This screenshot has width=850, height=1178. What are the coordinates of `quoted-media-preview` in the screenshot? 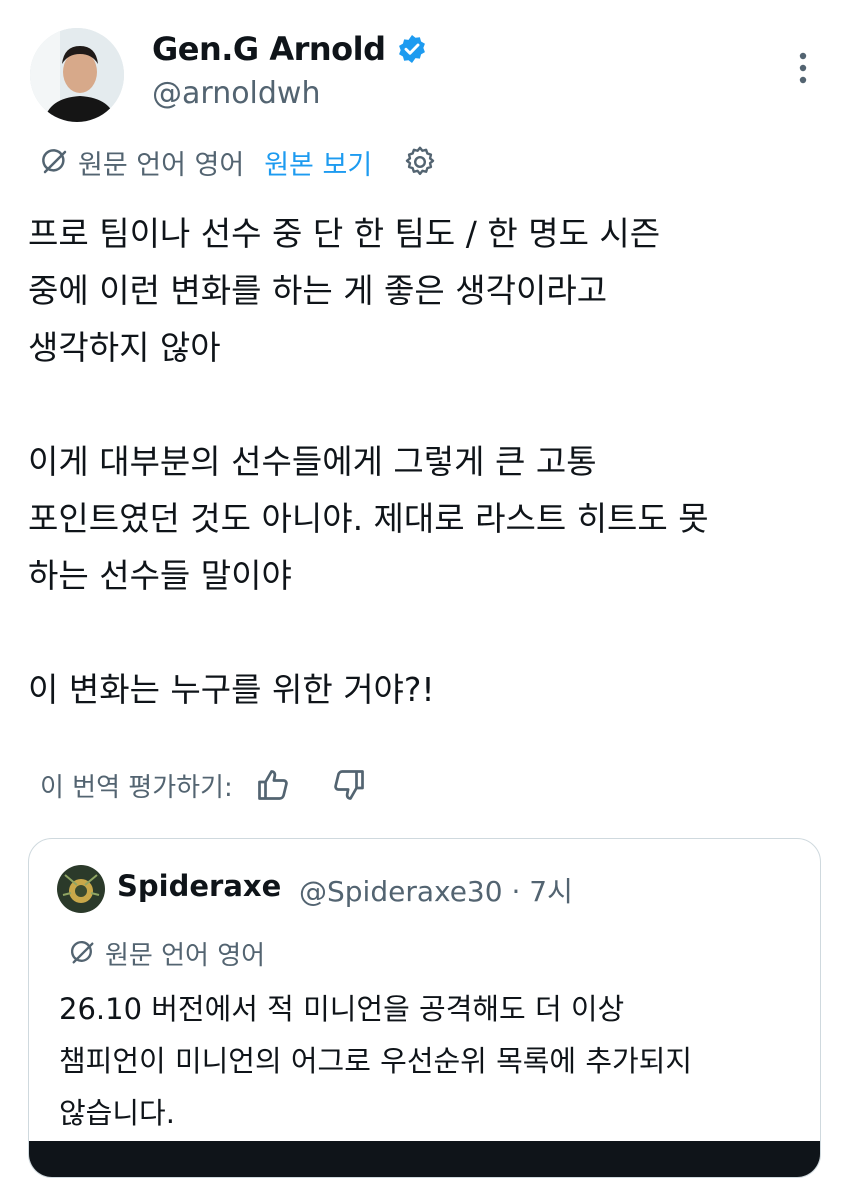 It's located at (424, 1159).